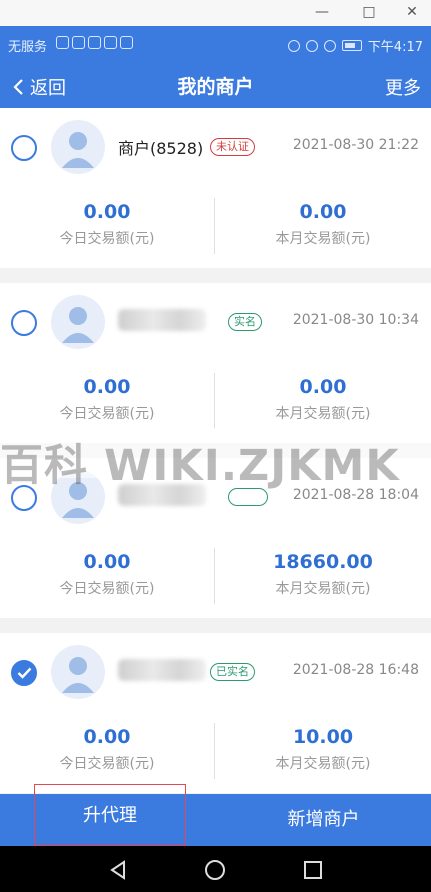  I want to click on system-navigation-bar, so click(215, 869).